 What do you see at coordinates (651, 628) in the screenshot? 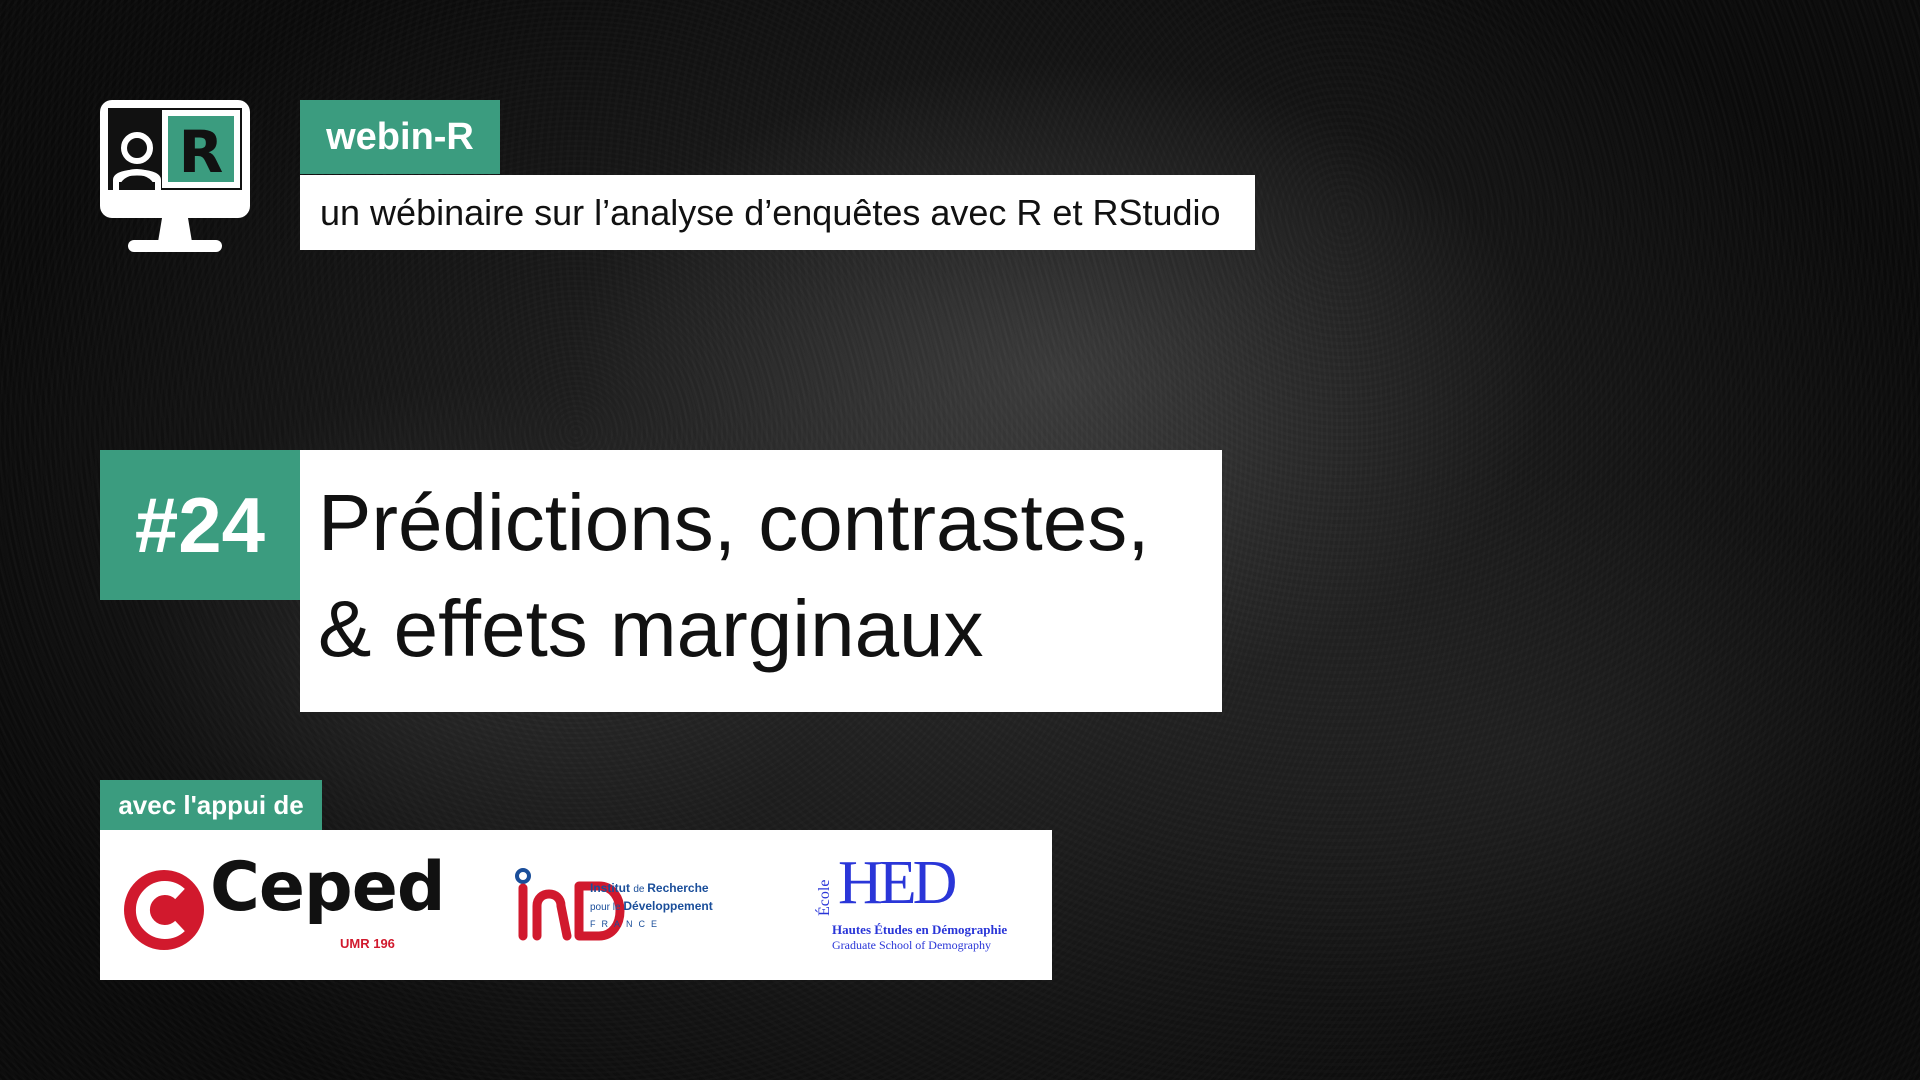
I see `episode-title-line2: & effets marginaux` at bounding box center [651, 628].